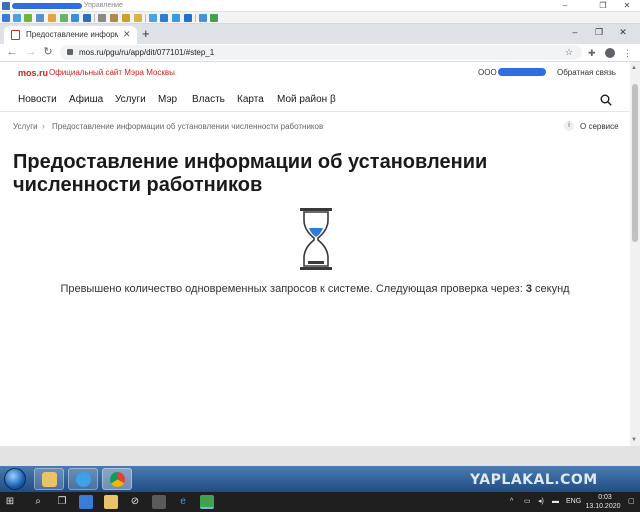 This screenshot has width=640, height=512. What do you see at coordinates (623, 32) in the screenshot?
I see `browser-close-button: ✕` at bounding box center [623, 32].